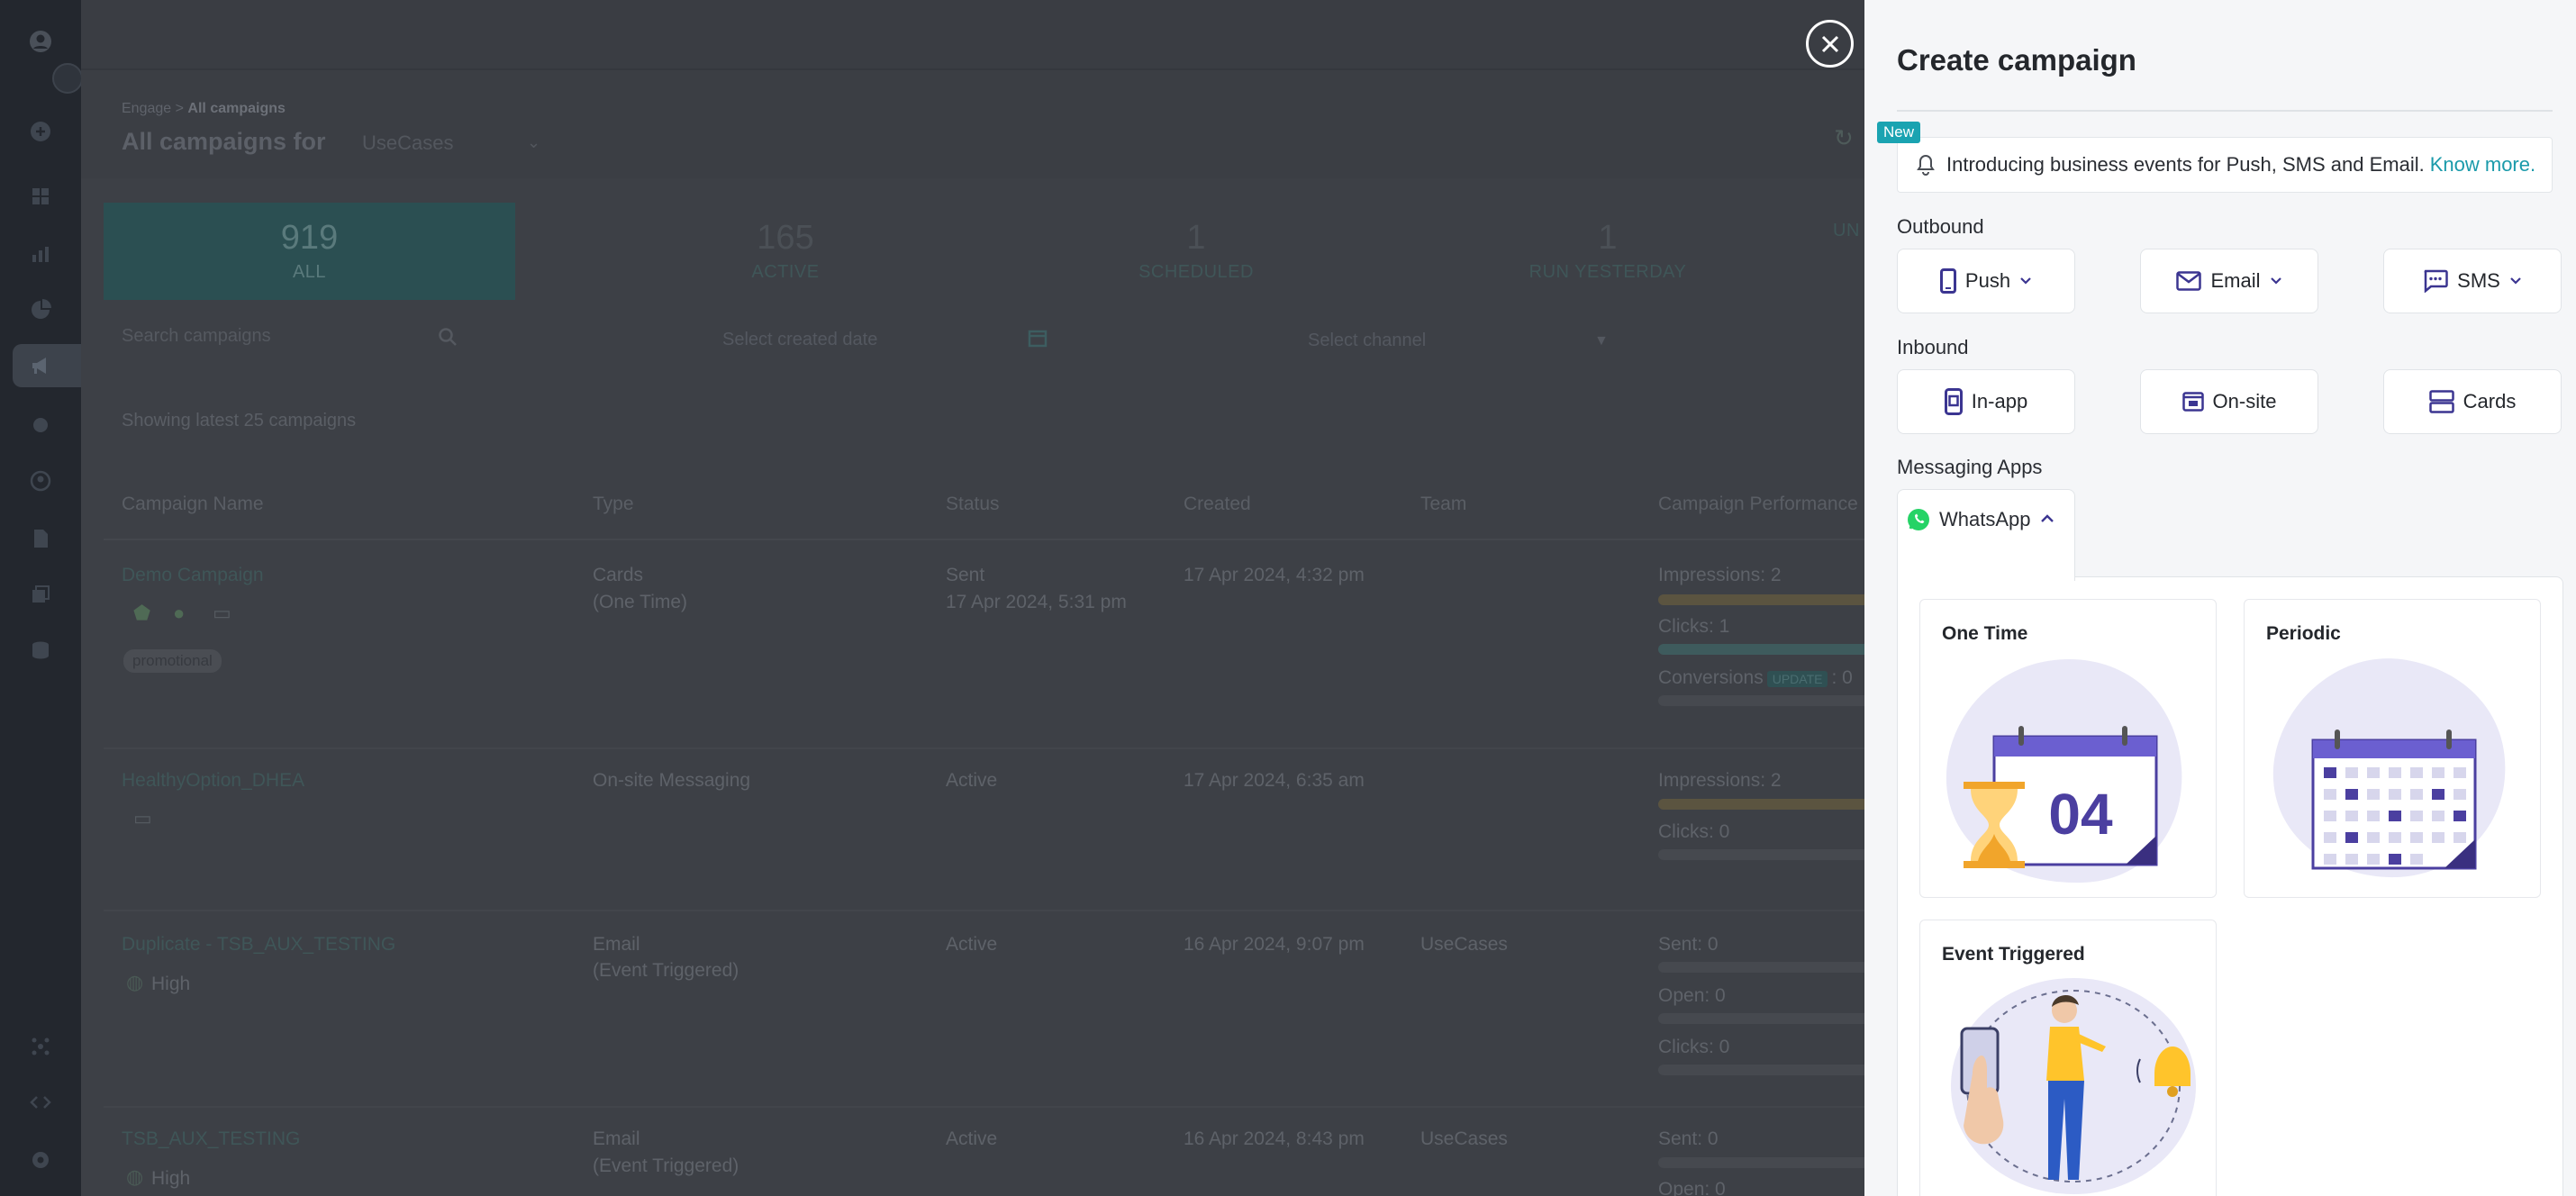 The height and width of the screenshot is (1196, 2576). What do you see at coordinates (2441, 401) in the screenshot?
I see `cards-icon` at bounding box center [2441, 401].